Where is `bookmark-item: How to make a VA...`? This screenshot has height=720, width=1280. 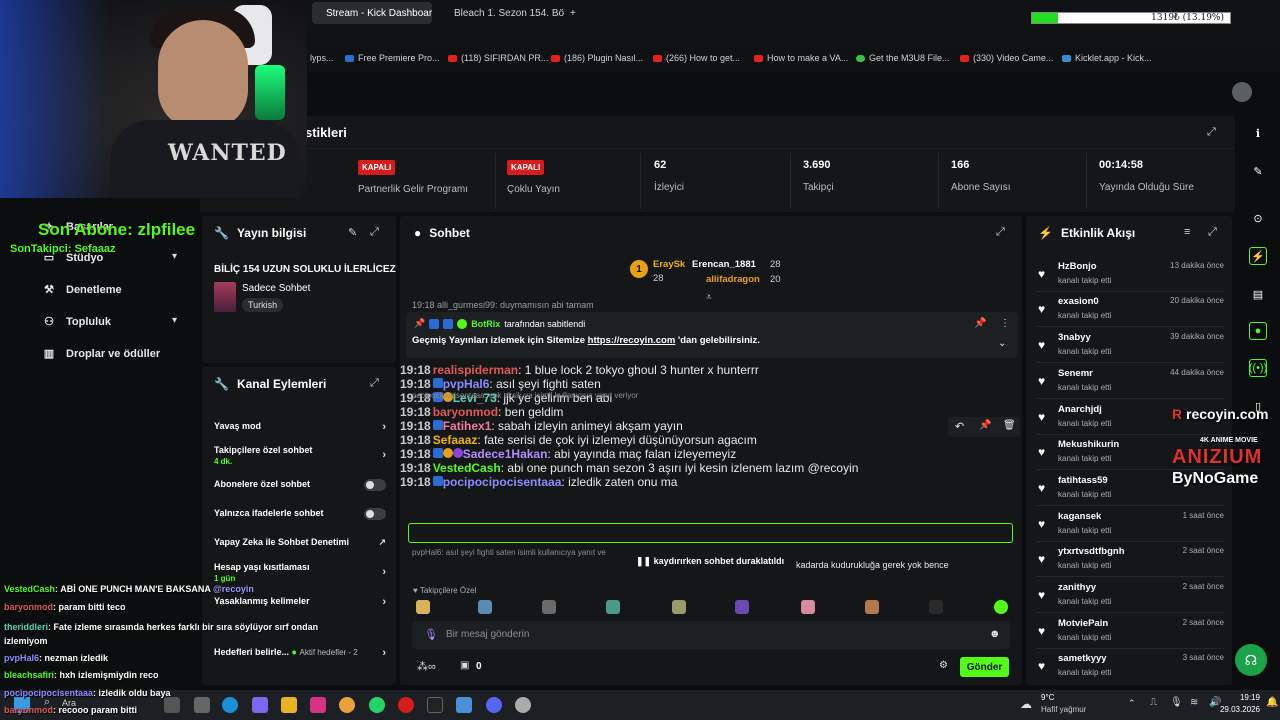 bookmark-item: How to make a VA... is located at coordinates (801, 58).